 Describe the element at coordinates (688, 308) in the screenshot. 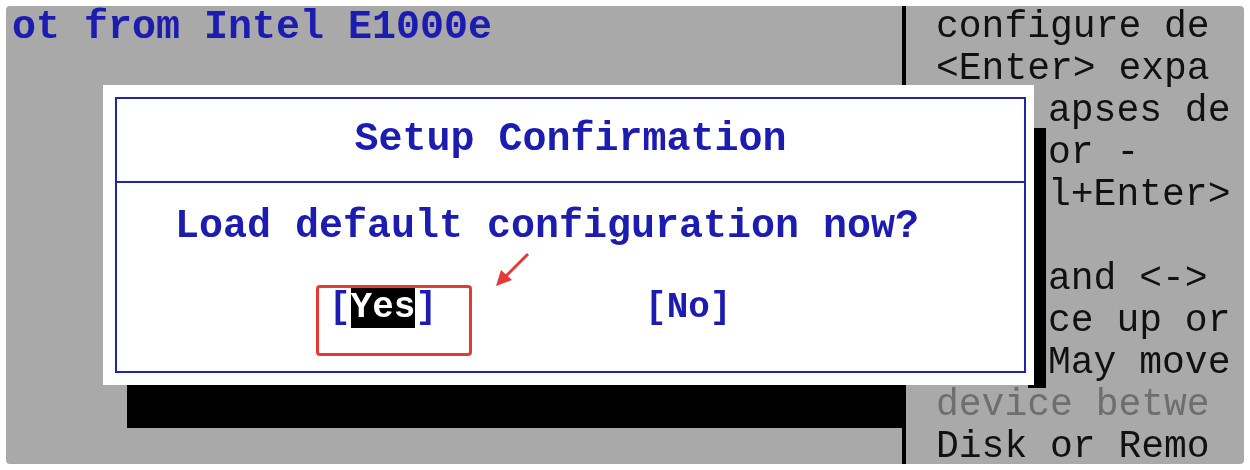

I see `option-button: [No]` at that location.